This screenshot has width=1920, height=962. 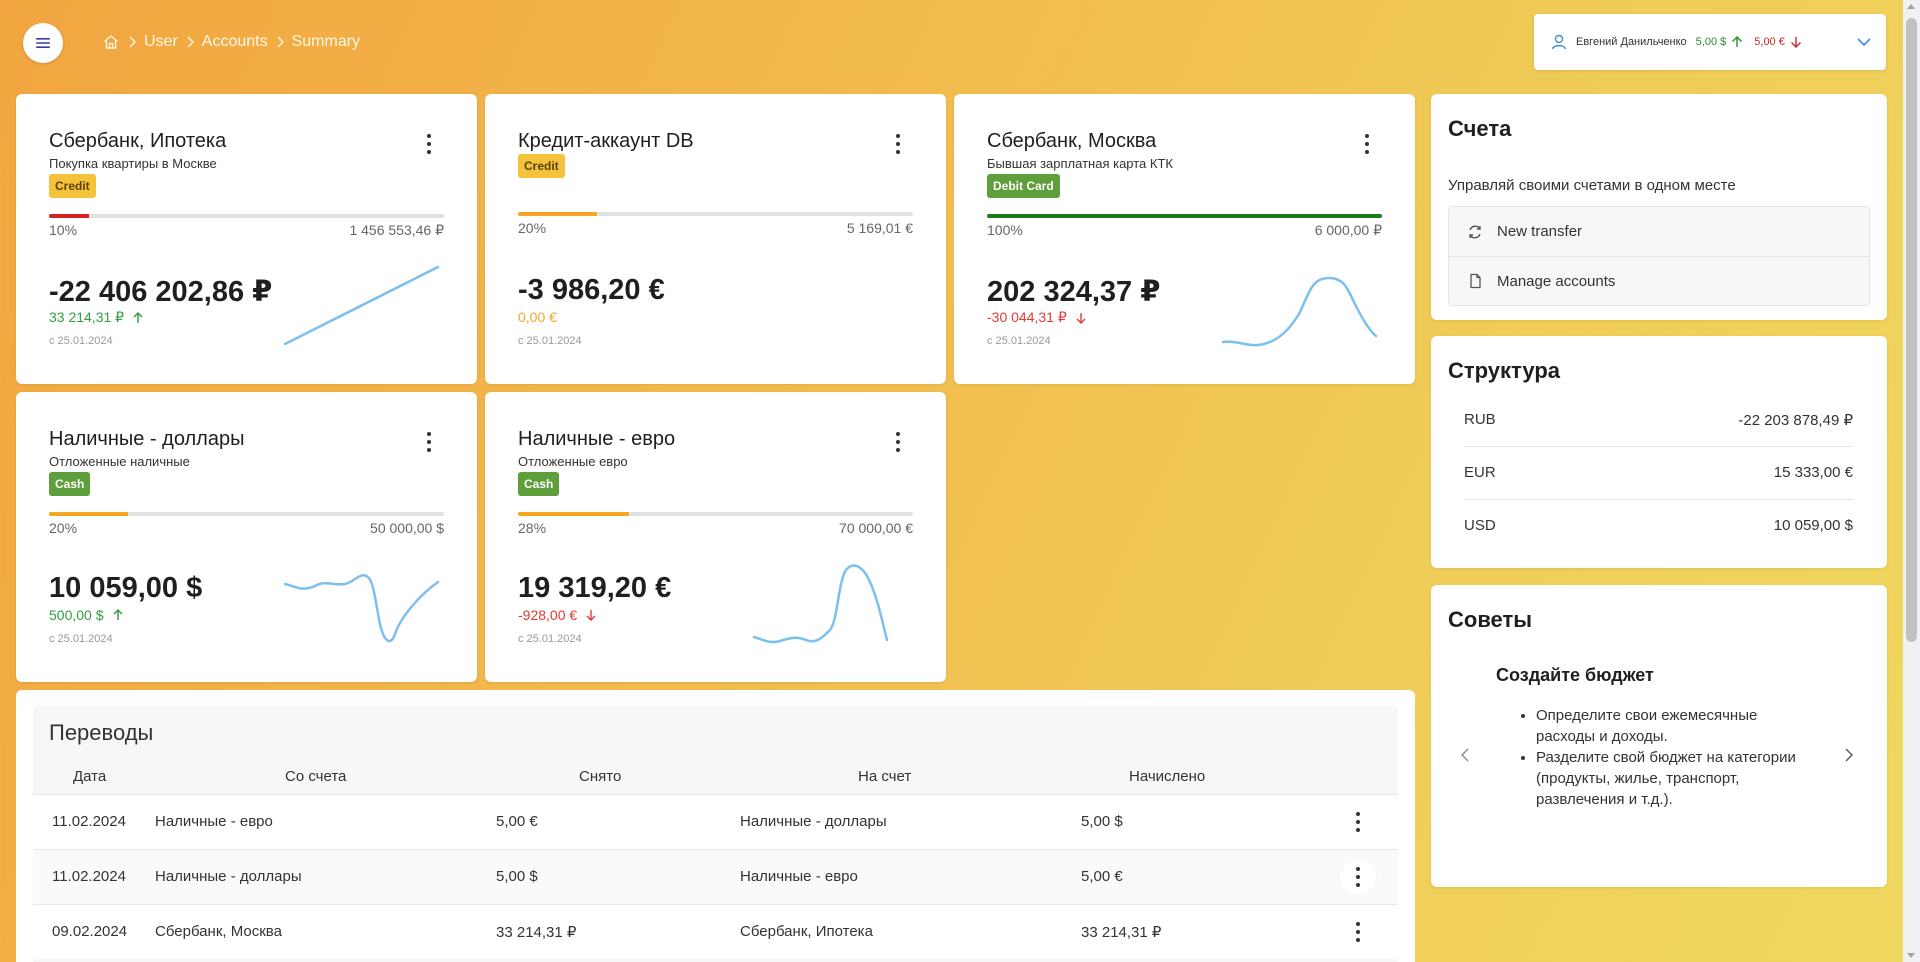 I want to click on chevron-left-icon, so click(x=1465, y=755).